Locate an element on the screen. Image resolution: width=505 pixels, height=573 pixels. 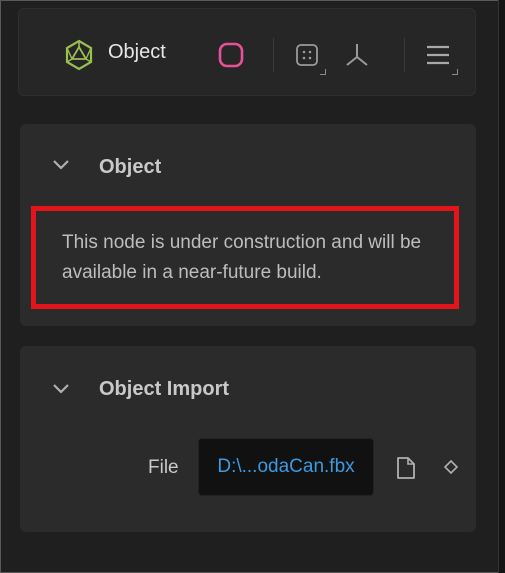
toolbar-title: Object is located at coordinates (137, 52).